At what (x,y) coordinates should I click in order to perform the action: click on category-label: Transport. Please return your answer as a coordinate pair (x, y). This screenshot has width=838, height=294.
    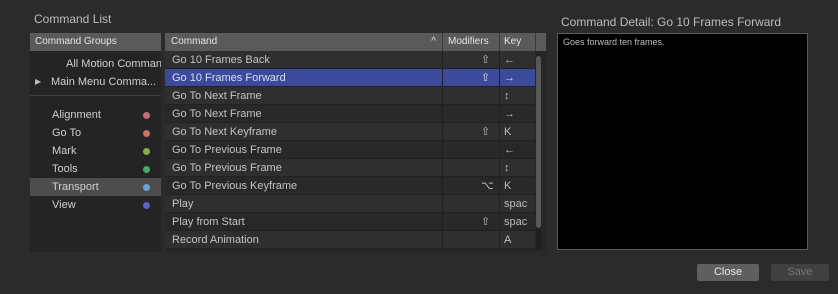
    Looking at the image, I should click on (75, 187).